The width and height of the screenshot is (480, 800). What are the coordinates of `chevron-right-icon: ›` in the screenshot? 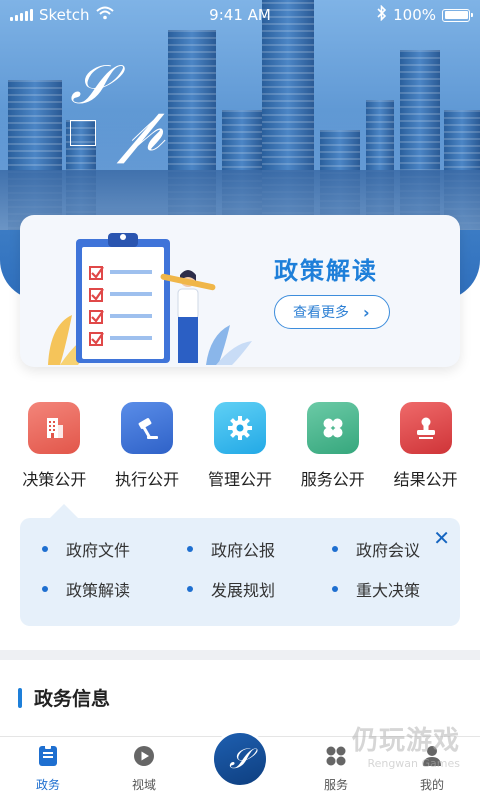 It's located at (366, 312).